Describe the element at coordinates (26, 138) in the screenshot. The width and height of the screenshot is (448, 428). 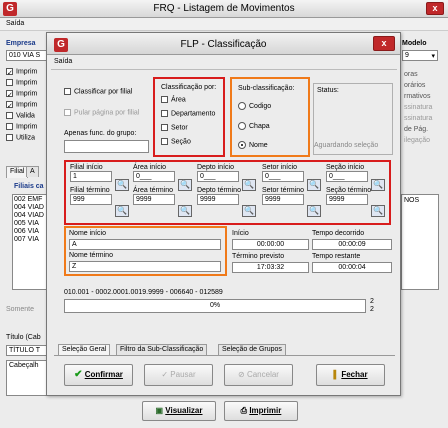
I see `check-label: Utiliza` at that location.